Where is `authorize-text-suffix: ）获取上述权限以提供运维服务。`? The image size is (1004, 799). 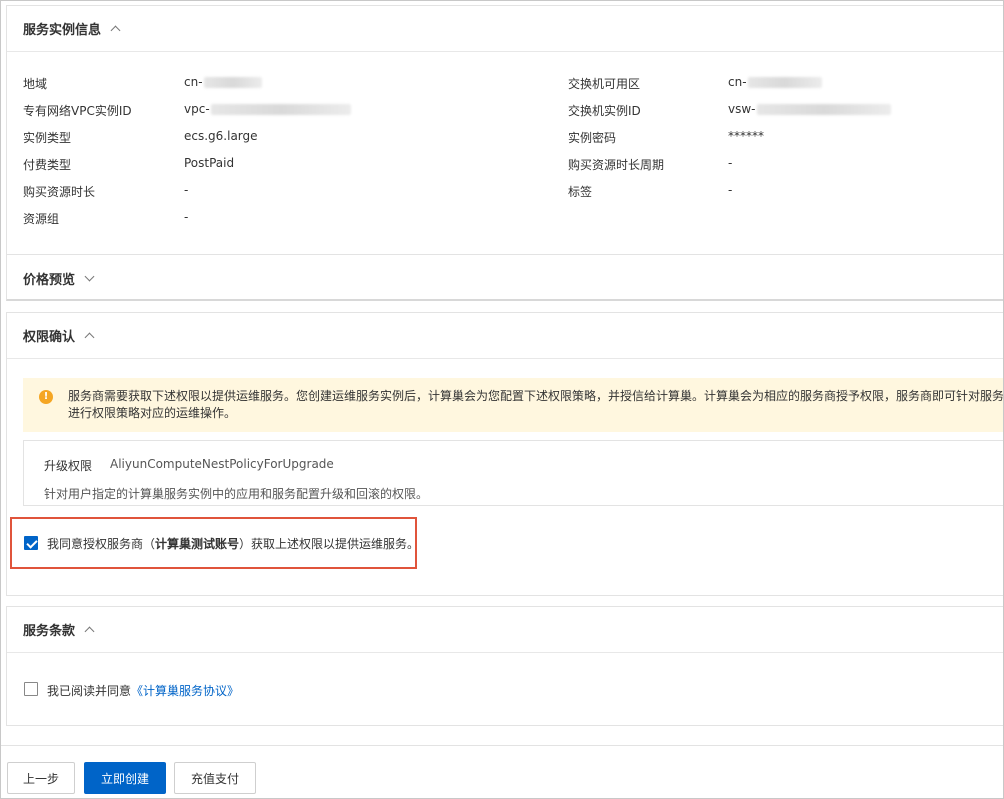 authorize-text-suffix: ）获取上述权限以提供运维服务。 is located at coordinates (329, 544).